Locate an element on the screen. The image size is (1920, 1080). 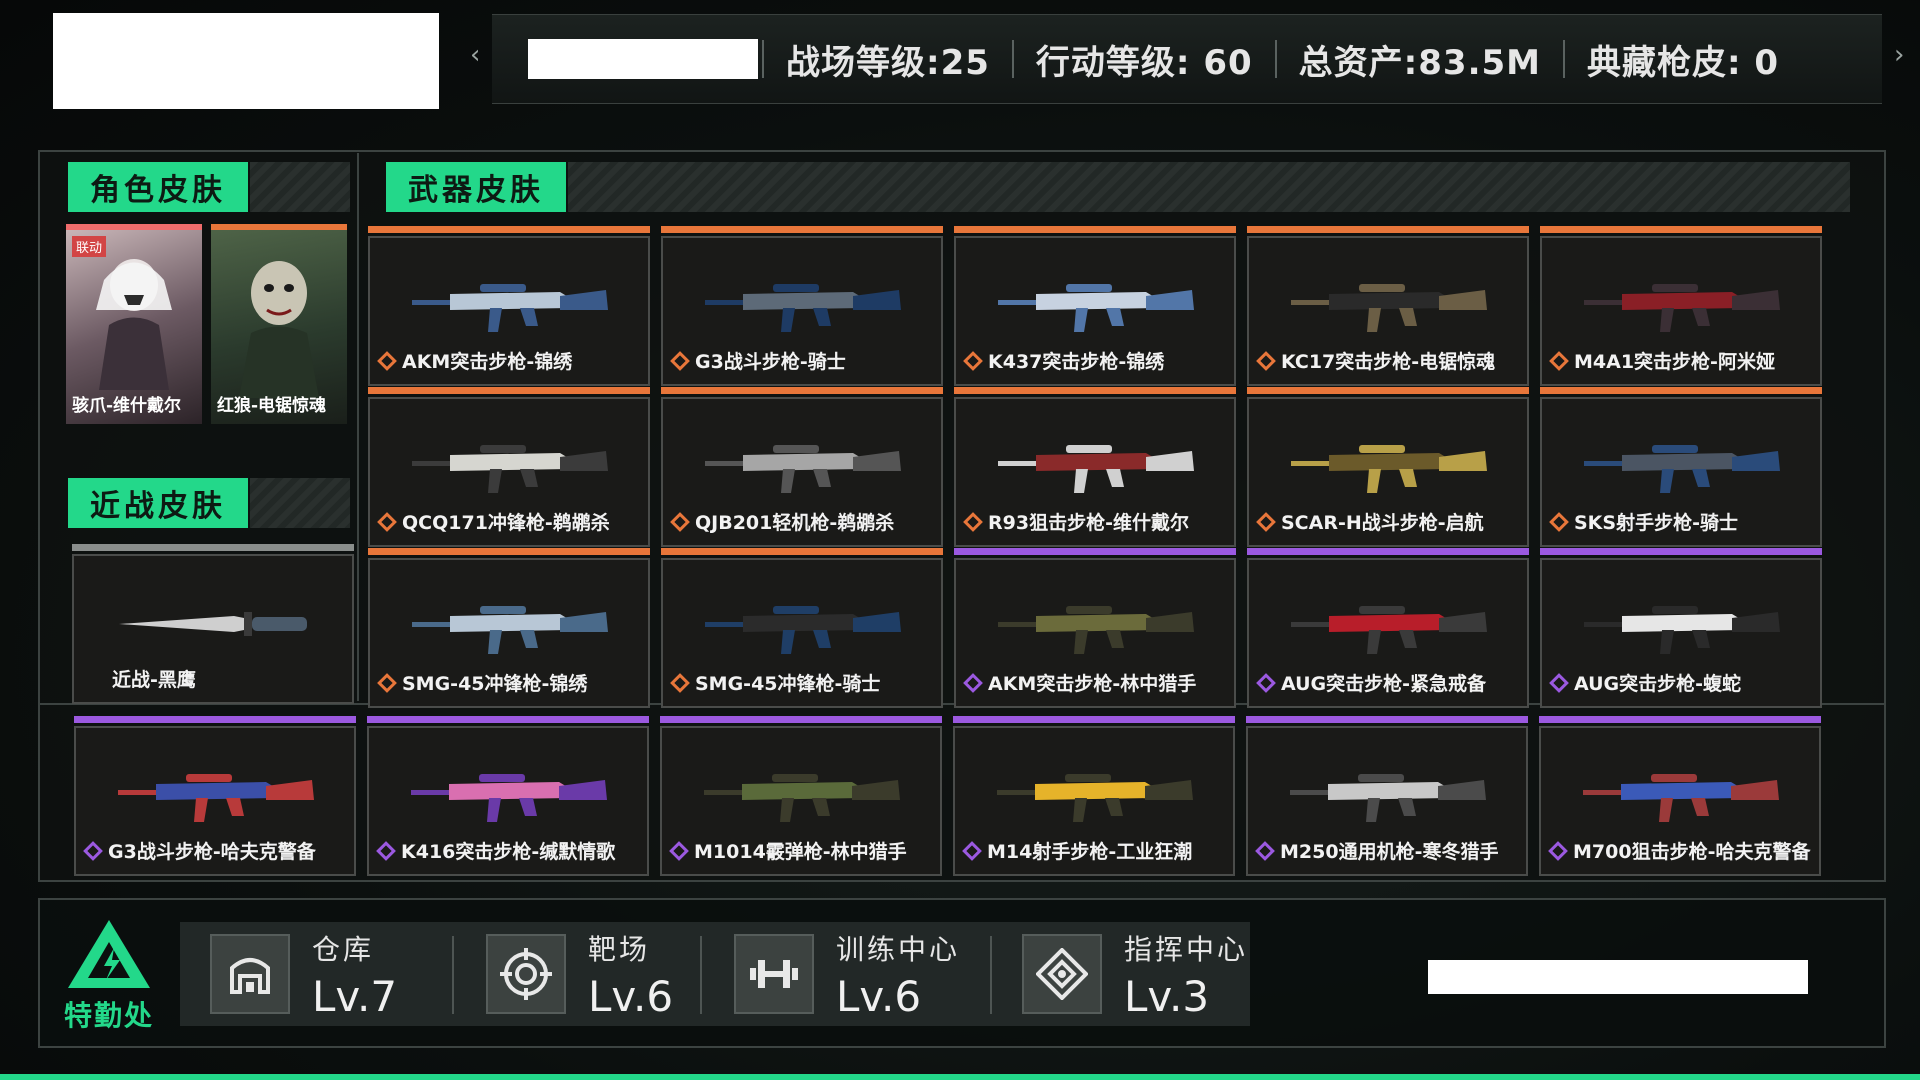
facility-command: 指挥中心 Lv.3 is located at coordinates (1135, 974).